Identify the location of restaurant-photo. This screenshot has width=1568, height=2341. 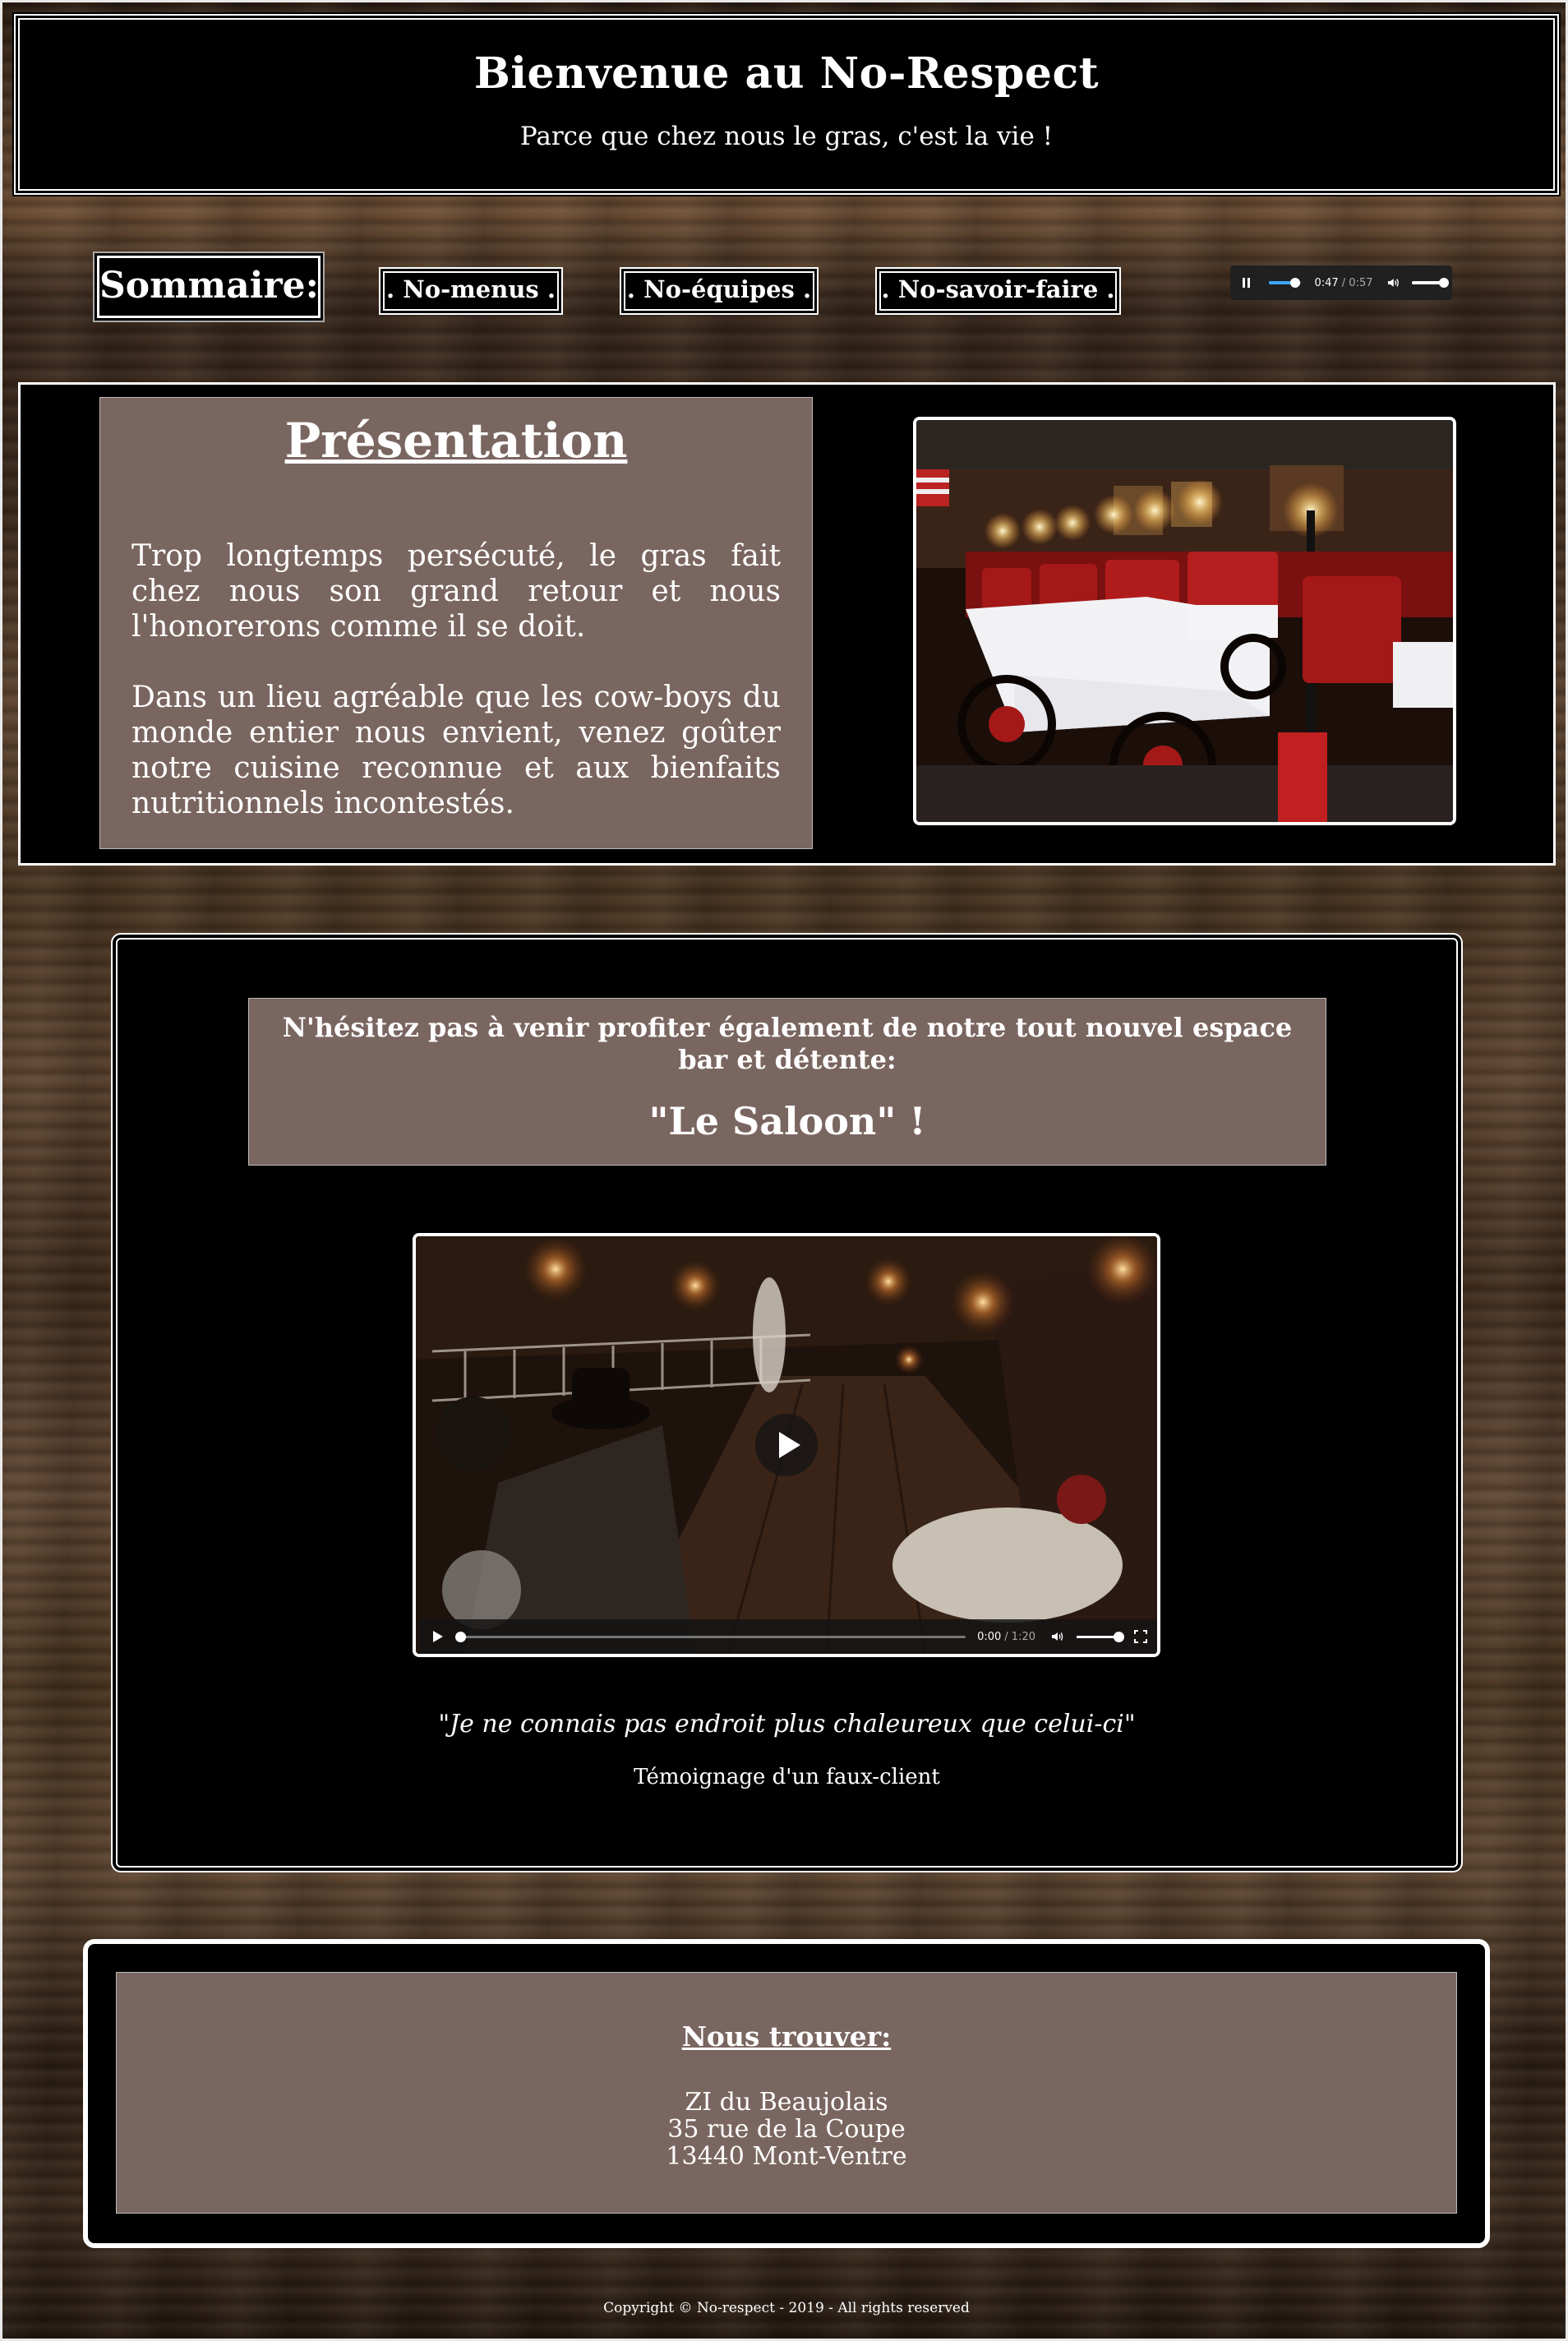
(1184, 621).